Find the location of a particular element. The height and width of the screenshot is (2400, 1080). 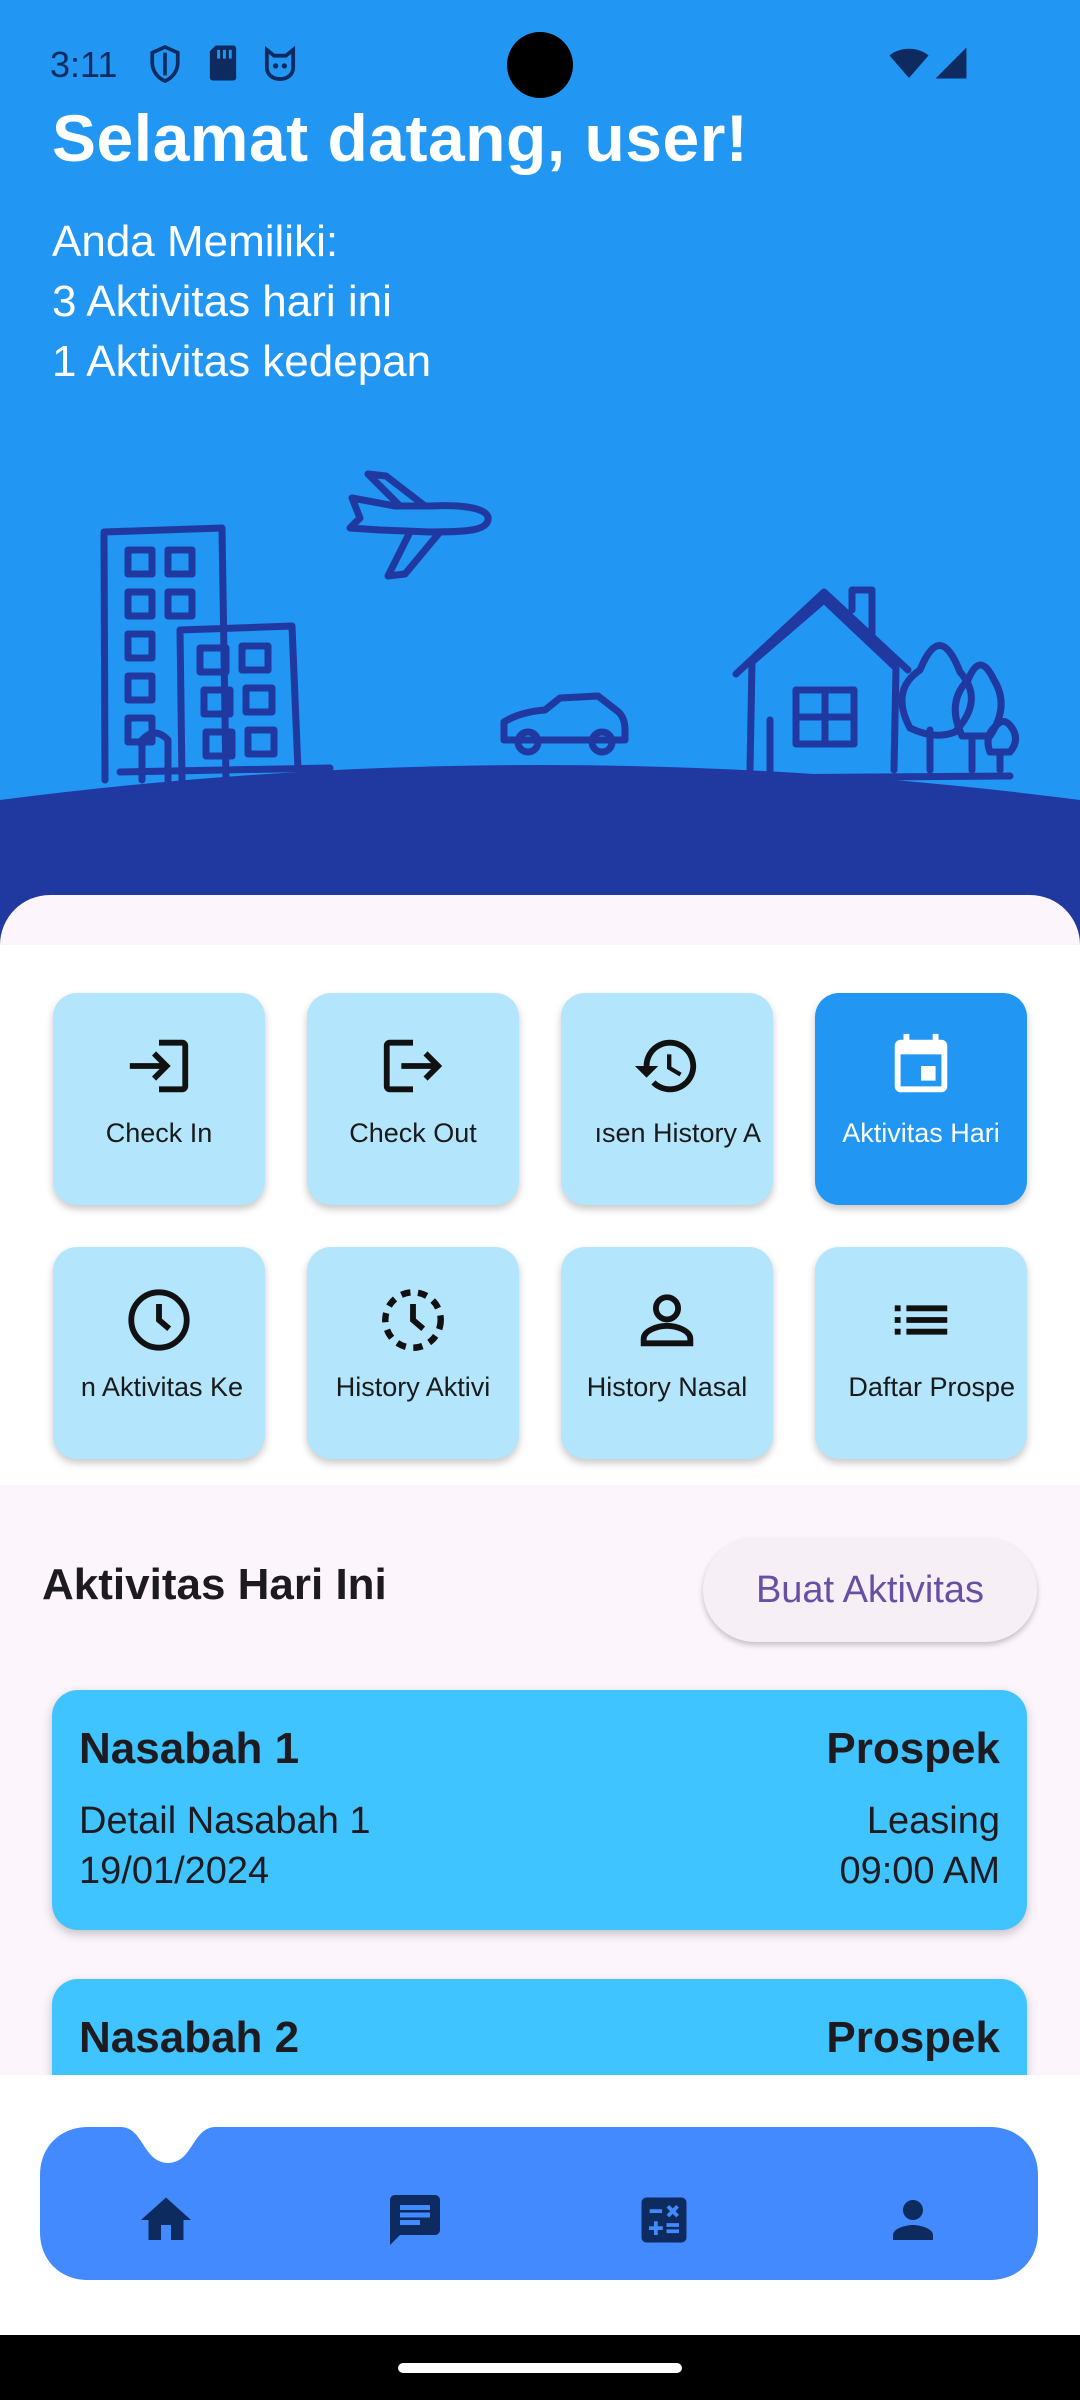

calculator-icon is located at coordinates (664, 2220).